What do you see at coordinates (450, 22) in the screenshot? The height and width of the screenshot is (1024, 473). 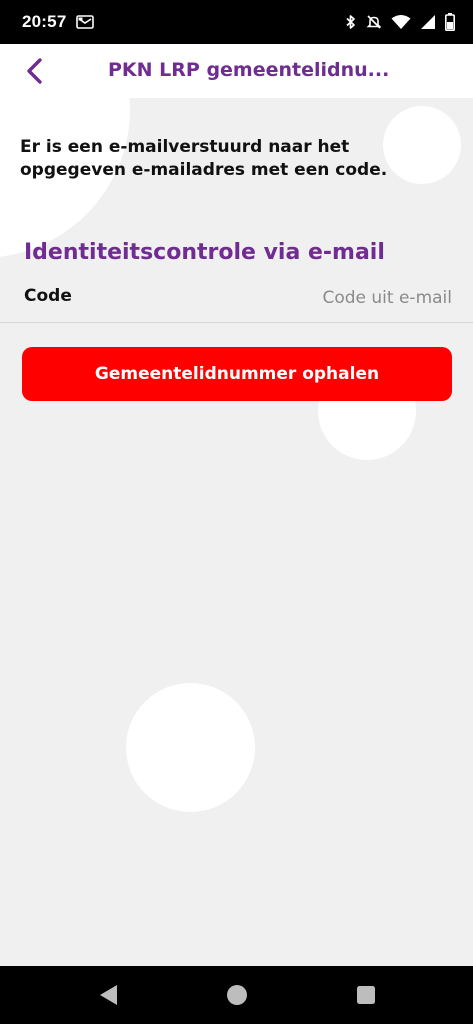 I see `battery-icon` at bounding box center [450, 22].